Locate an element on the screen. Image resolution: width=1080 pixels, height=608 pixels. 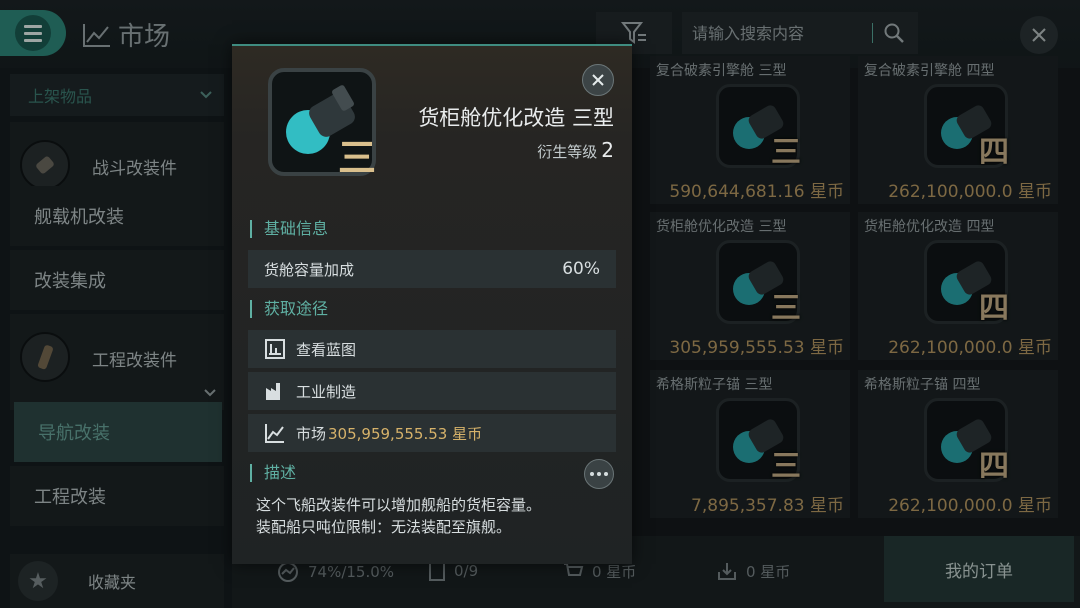
source-blueprint-label: 查看蓝图 is located at coordinates (326, 349).